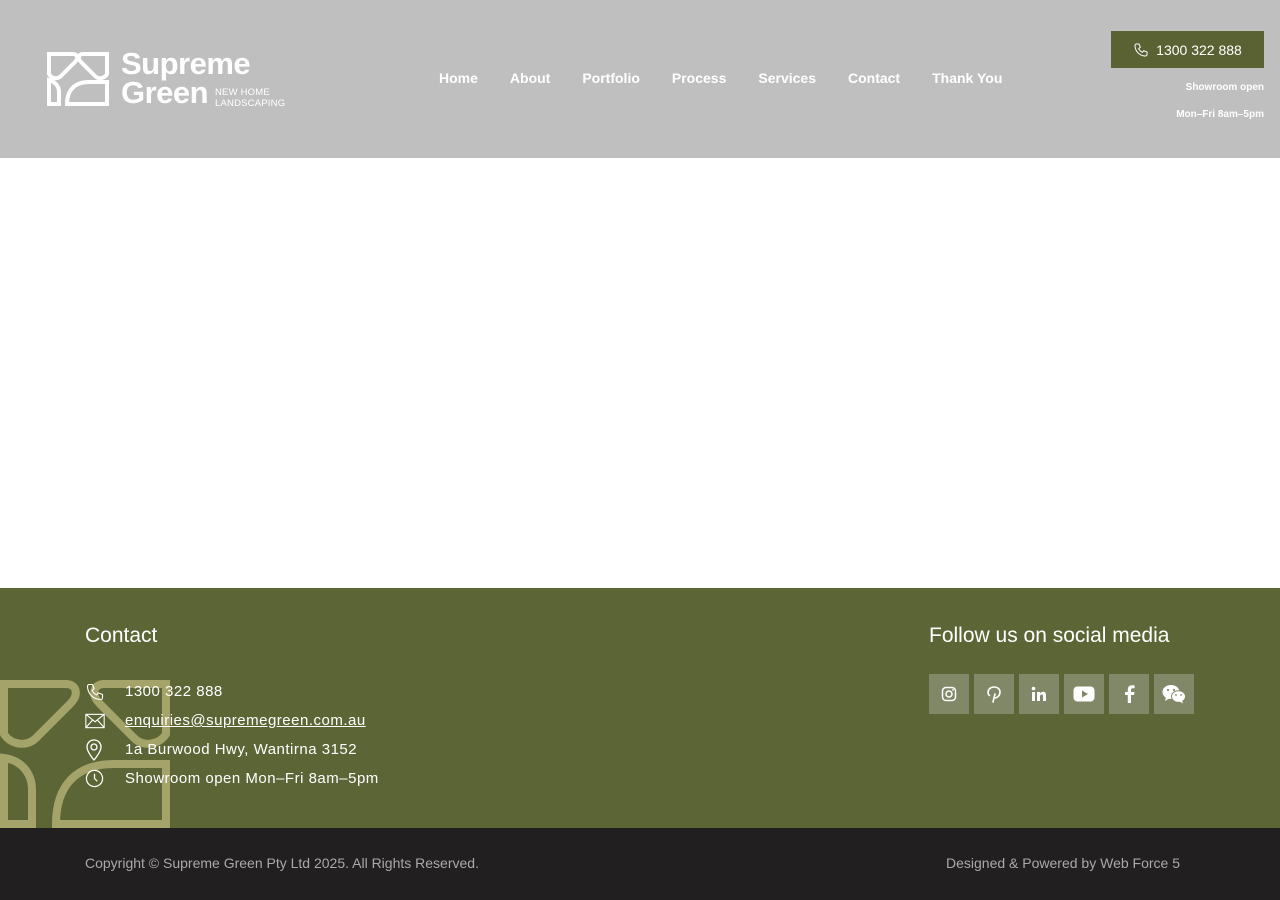 The image size is (1280, 900). Describe the element at coordinates (611, 78) in the screenshot. I see `nav-portfolio: Portfolio` at that location.